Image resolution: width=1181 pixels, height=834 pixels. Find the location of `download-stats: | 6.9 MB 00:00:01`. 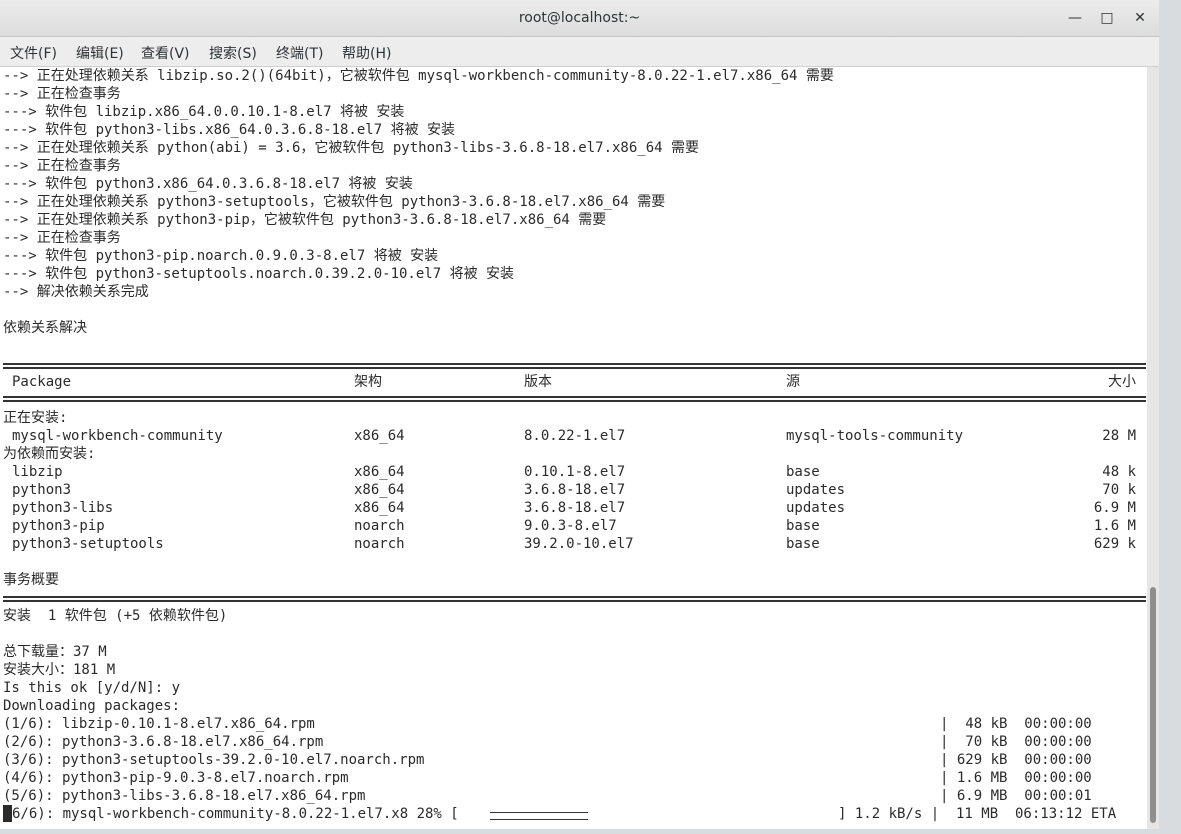

download-stats: | 6.9 MB 00:00:01 is located at coordinates (1016, 796).